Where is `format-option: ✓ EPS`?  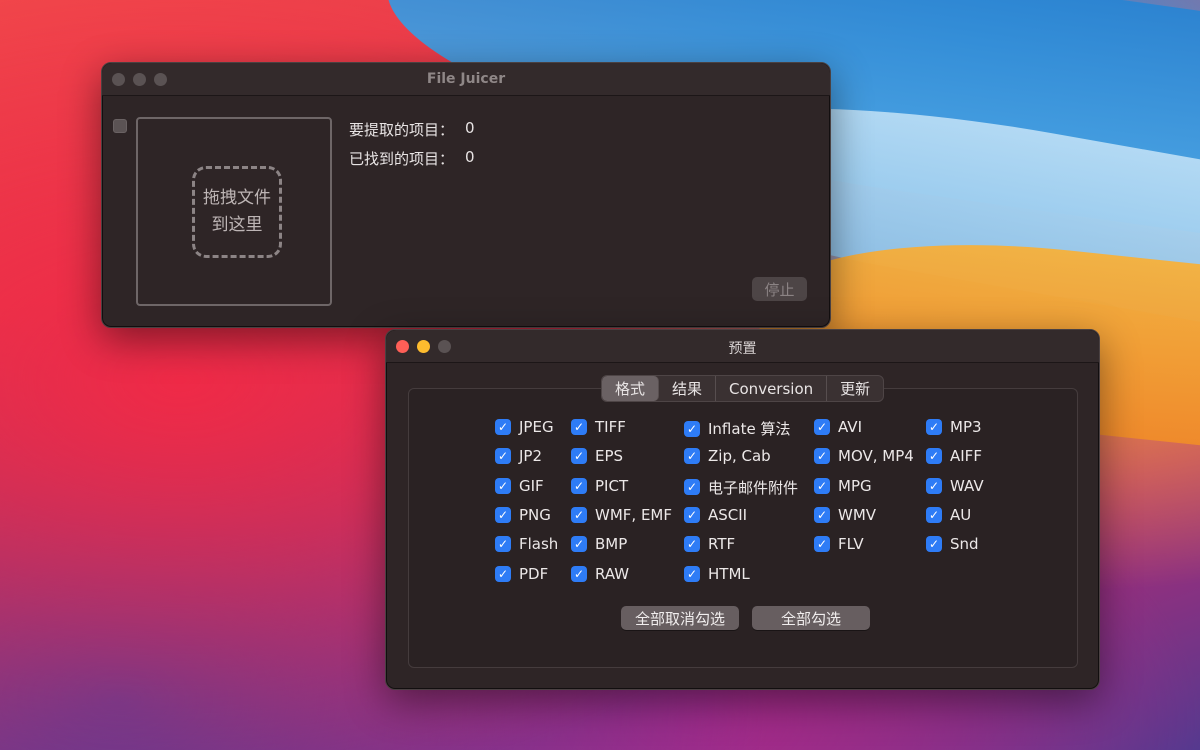
format-option: ✓ EPS is located at coordinates (597, 456).